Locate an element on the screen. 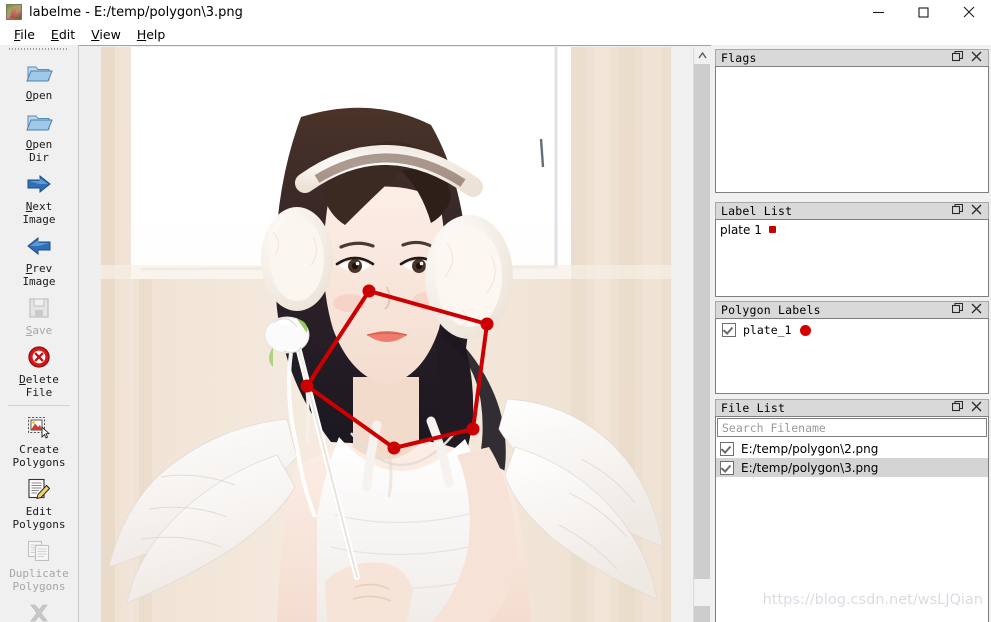 Image resolution: width=991 pixels, height=622 pixels. label-list-panel: Label List plate 1 is located at coordinates (852, 249).